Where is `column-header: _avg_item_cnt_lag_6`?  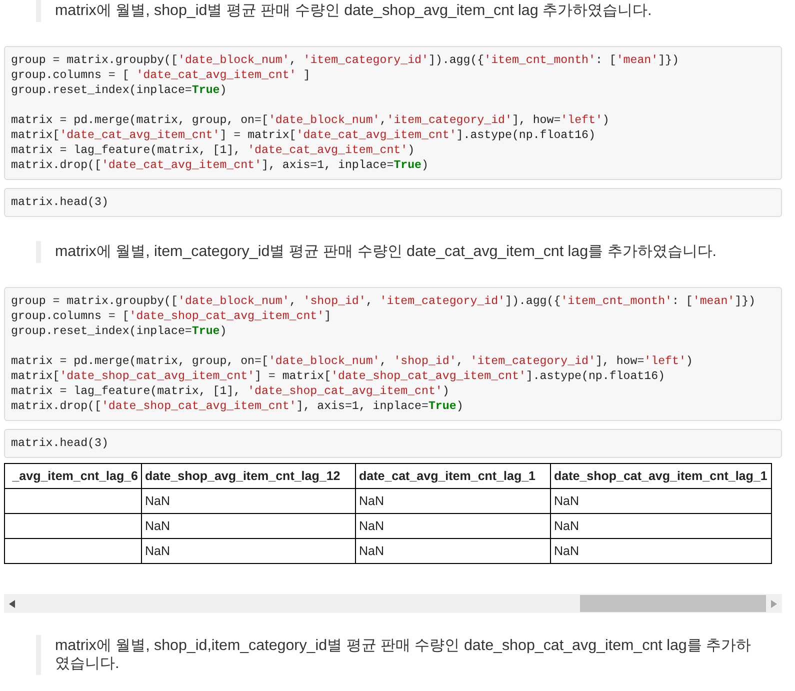 column-header: _avg_item_cnt_lag_6 is located at coordinates (73, 476).